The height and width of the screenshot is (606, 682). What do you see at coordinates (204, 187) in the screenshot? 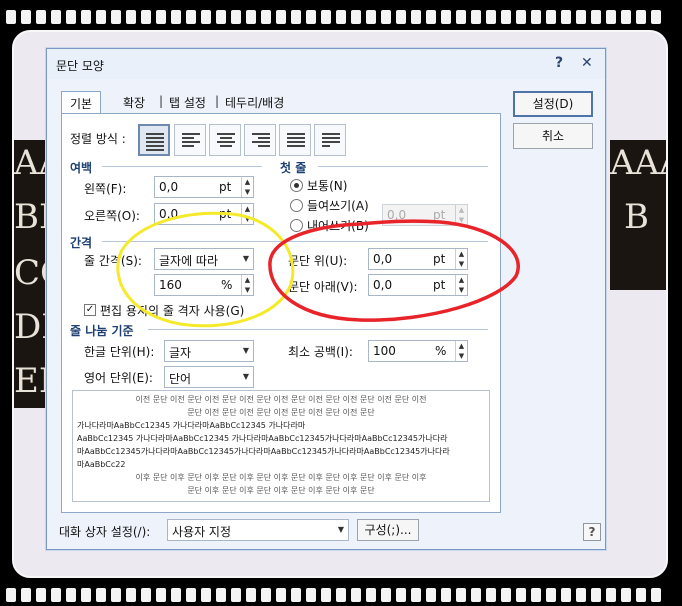
I see `left-margin-input: 0,0 pt ▲ ▼` at bounding box center [204, 187].